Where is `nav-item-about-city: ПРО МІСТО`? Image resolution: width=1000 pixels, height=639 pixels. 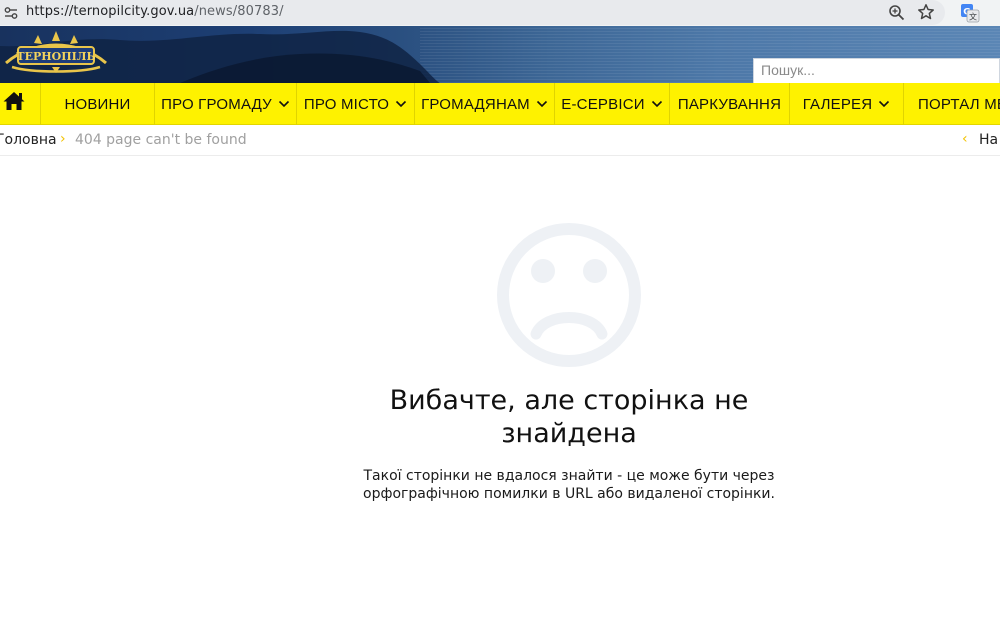 nav-item-about-city: ПРО МІСТО is located at coordinates (356, 104).